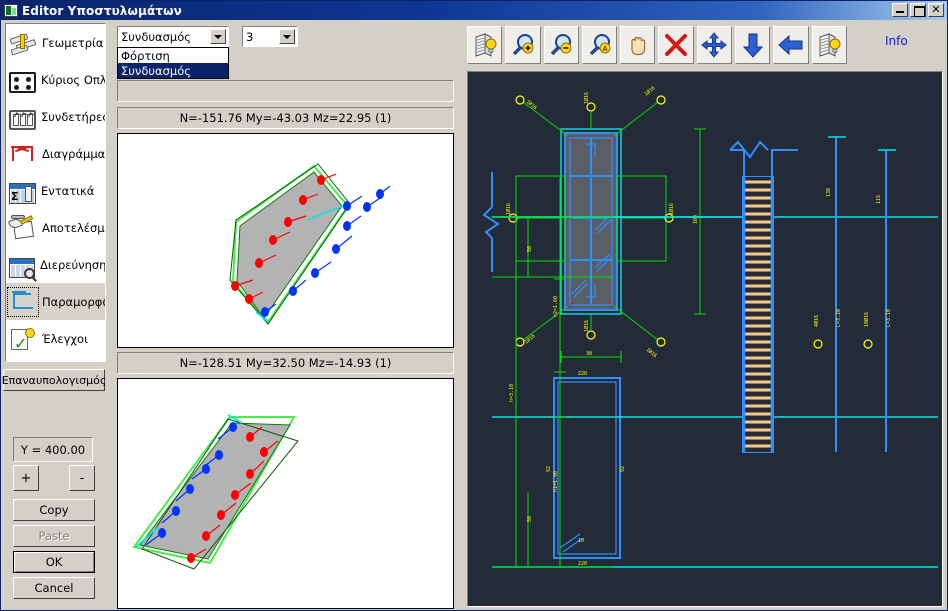 The image size is (948, 611). Describe the element at coordinates (581, 541) in the screenshot. I see `stirrup-hook-dim: 10` at that location.